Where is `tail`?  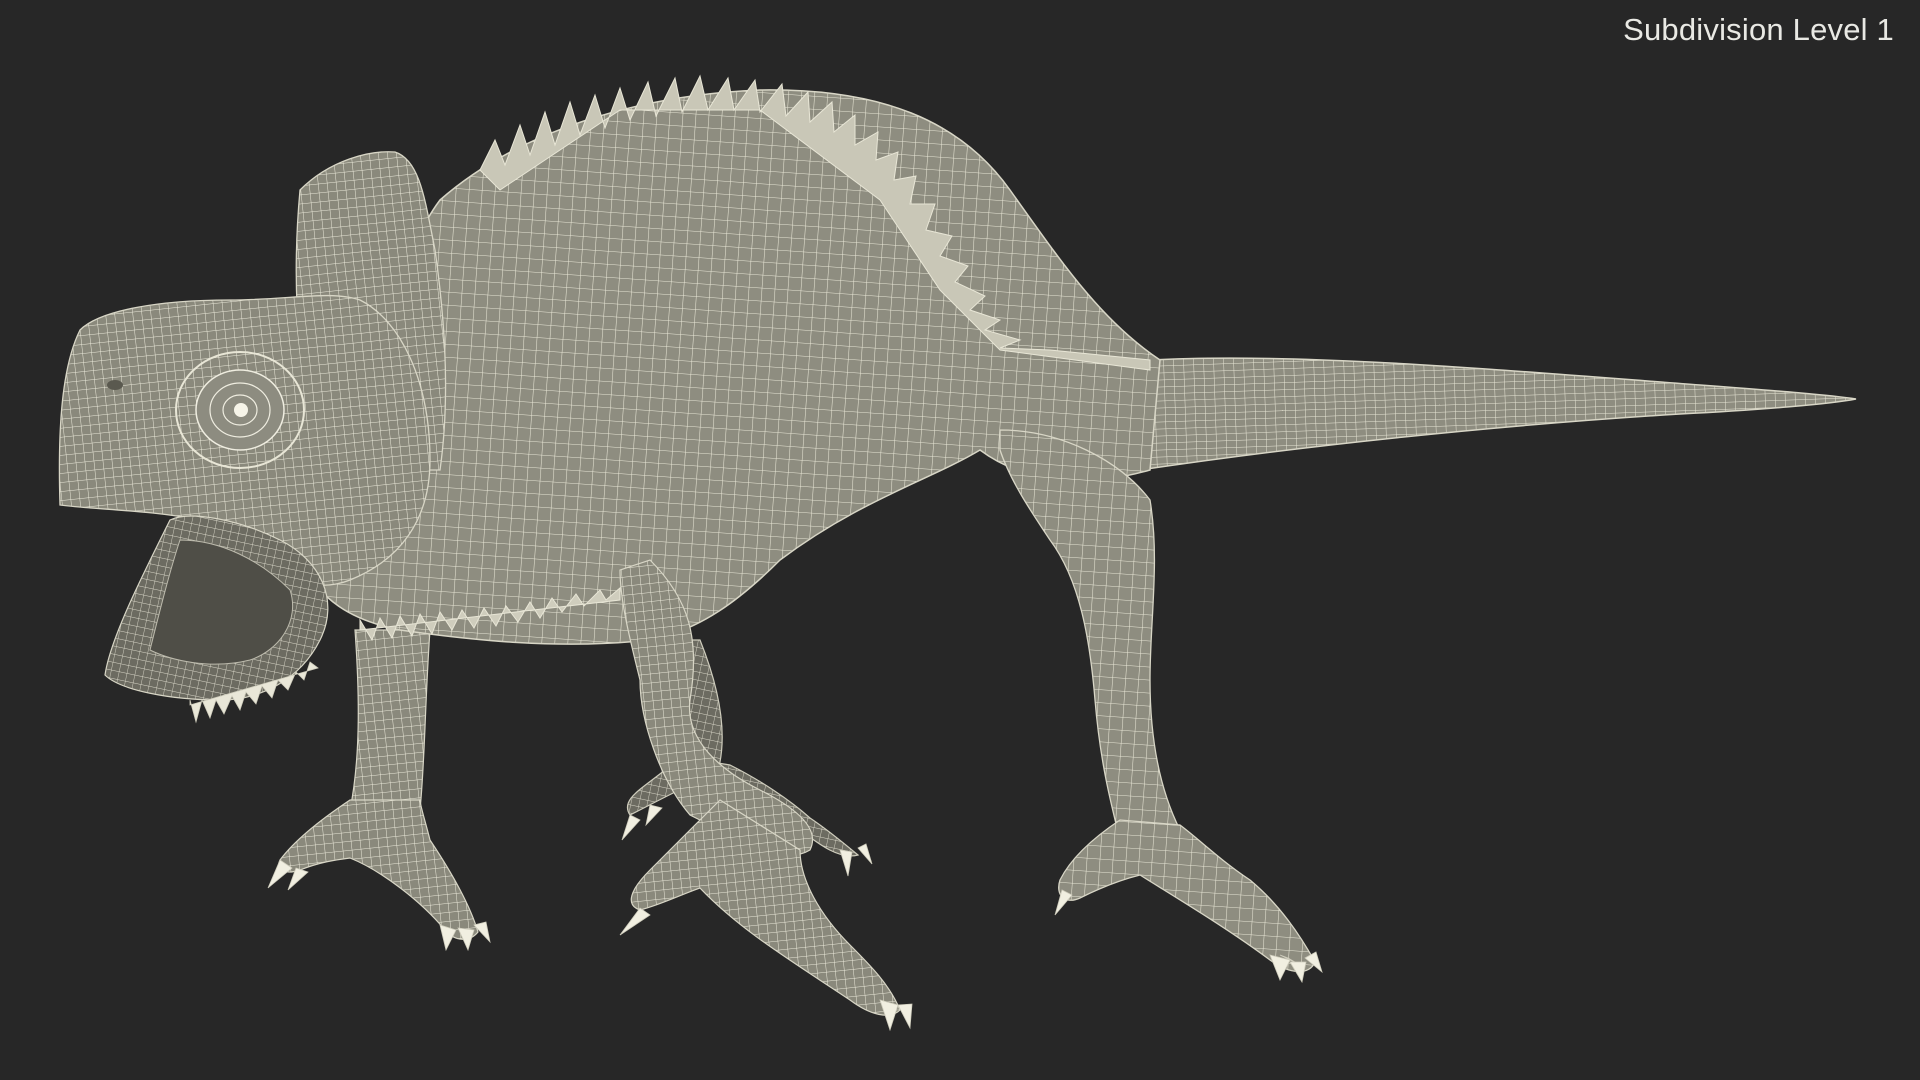 tail is located at coordinates (1498, 414).